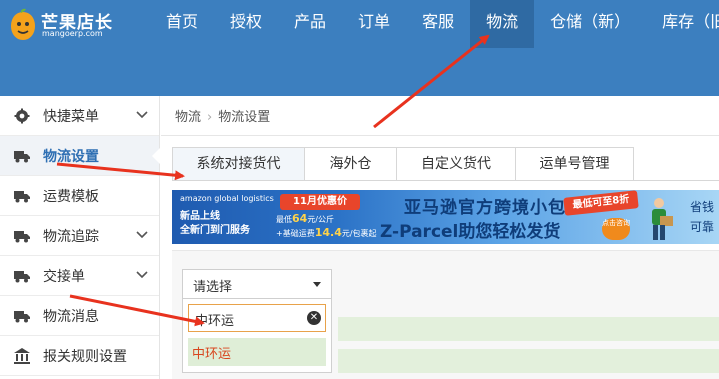 The height and width of the screenshot is (379, 719). What do you see at coordinates (702, 227) in the screenshot?
I see `banner-right-text-2: 可靠` at bounding box center [702, 227].